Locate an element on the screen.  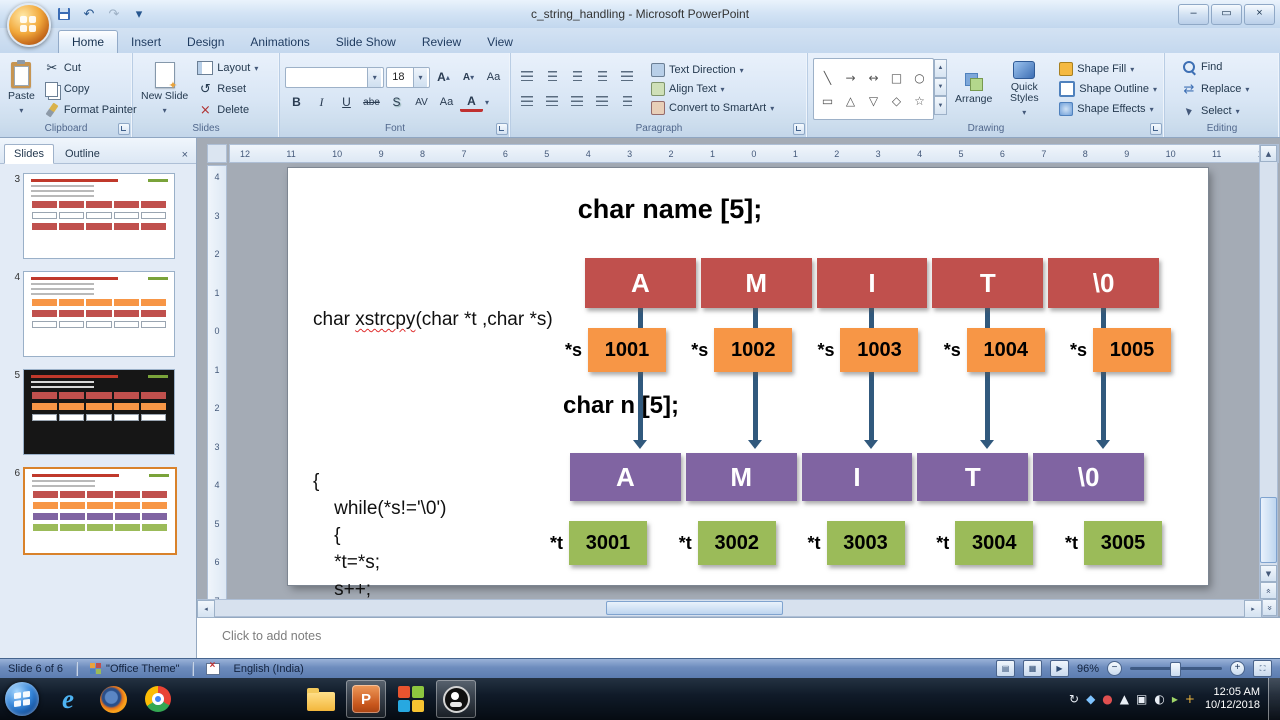
shape-outline-button: Shape Outline ▾ is located at coordinates (1108, 89).